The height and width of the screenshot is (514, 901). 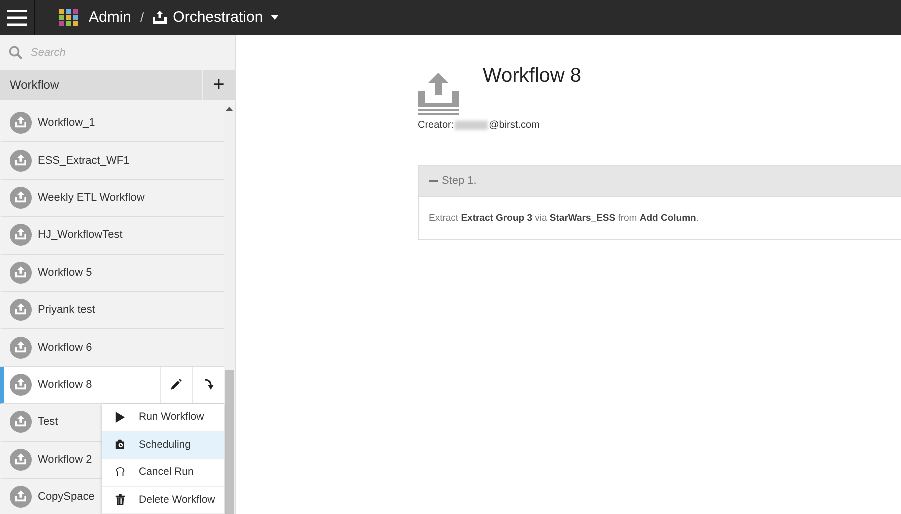 What do you see at coordinates (48, 422) in the screenshot?
I see `workflow-name: Test` at bounding box center [48, 422].